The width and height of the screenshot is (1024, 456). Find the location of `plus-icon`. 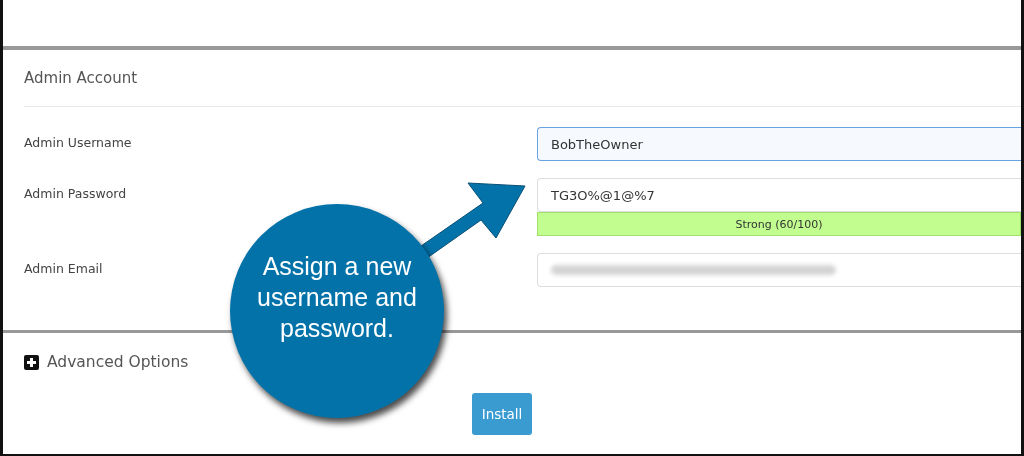

plus-icon is located at coordinates (31, 362).